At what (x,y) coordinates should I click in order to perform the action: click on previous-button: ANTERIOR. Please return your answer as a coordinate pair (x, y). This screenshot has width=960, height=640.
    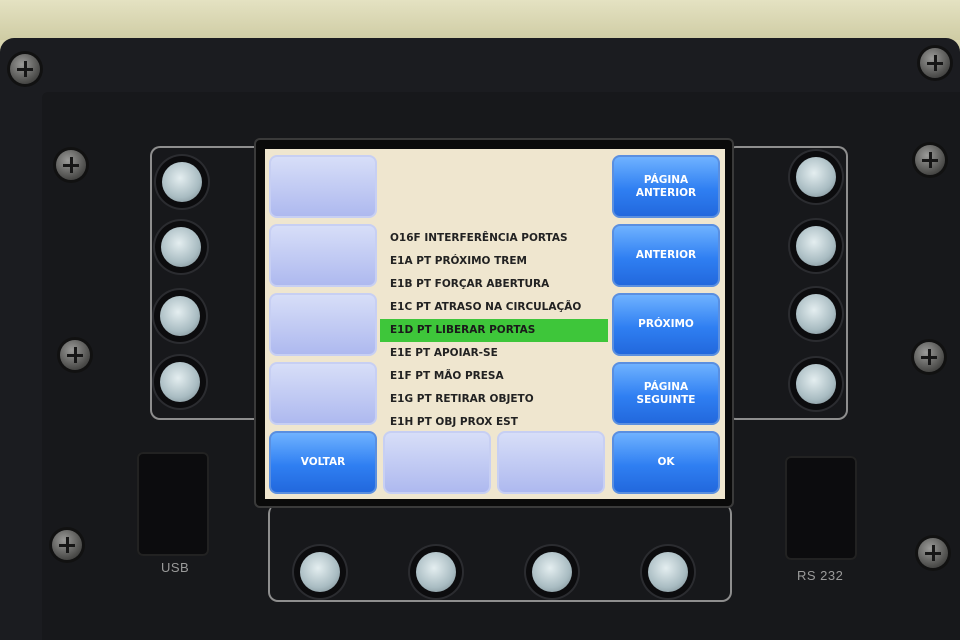
    Looking at the image, I should click on (666, 255).